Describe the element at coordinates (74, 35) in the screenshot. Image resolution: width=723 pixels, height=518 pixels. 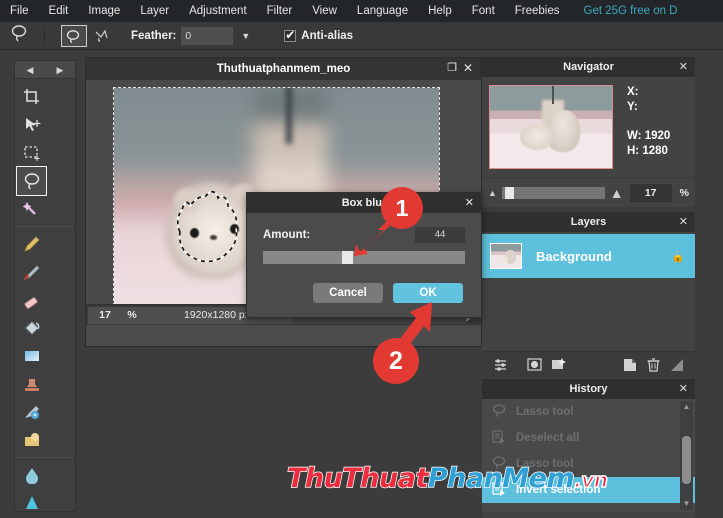
I see `lasso-free-icon` at that location.